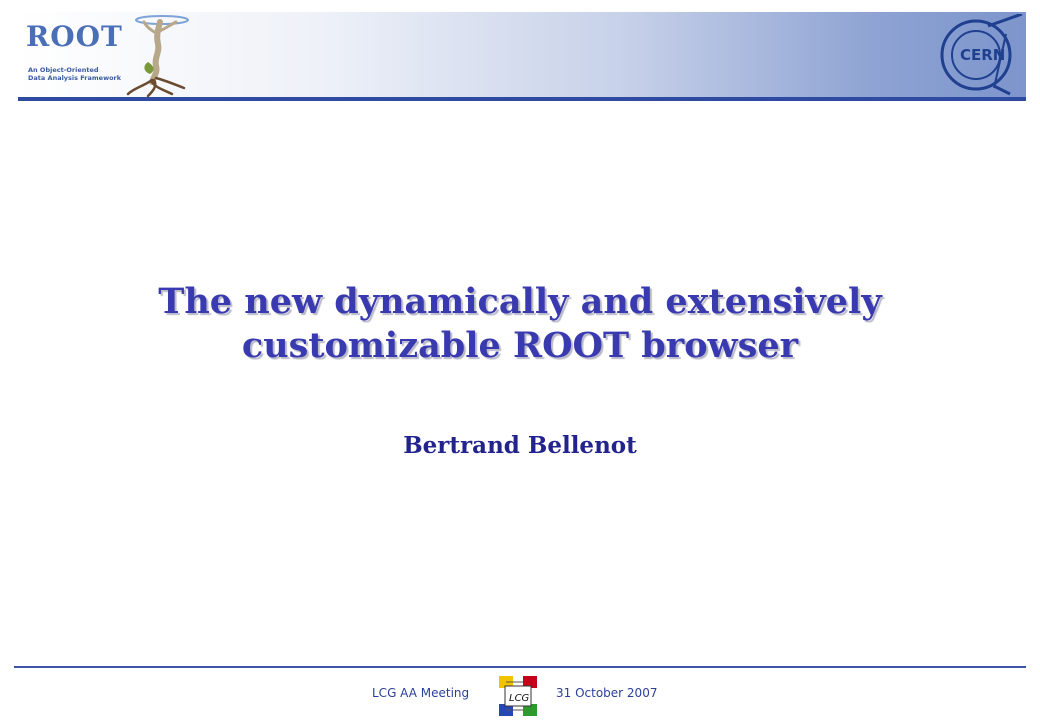  I want to click on root-statue-figure-icon, so click(157, 56).